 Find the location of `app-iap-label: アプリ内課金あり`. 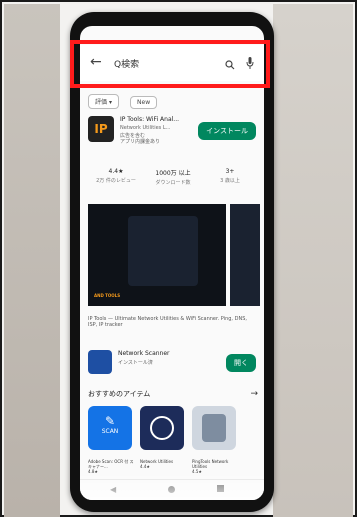

app-iap-label: アプリ内課金あり is located at coordinates (140, 142).